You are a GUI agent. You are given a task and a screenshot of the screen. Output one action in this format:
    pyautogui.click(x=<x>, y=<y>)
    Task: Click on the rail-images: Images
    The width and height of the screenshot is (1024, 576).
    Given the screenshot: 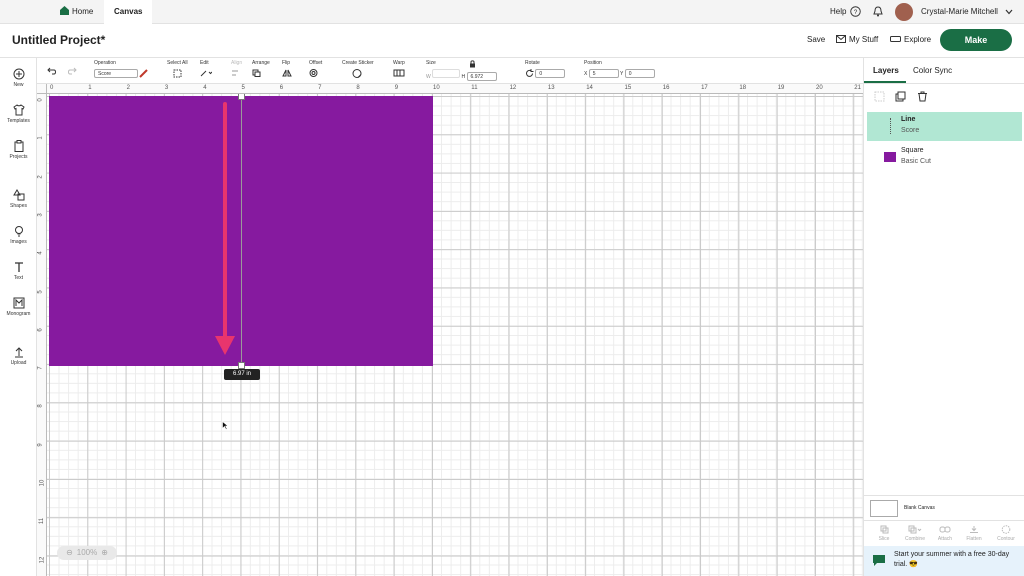 What is the action you would take?
    pyautogui.click(x=18, y=235)
    